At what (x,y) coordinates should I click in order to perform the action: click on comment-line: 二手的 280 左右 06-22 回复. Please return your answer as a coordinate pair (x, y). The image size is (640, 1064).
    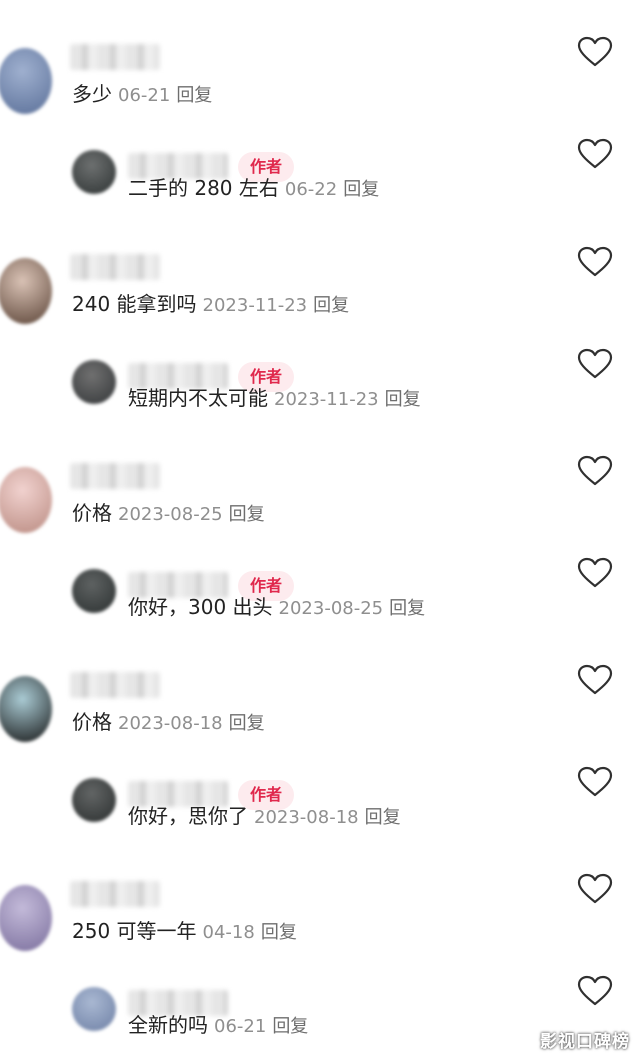
    Looking at the image, I should click on (253, 189).